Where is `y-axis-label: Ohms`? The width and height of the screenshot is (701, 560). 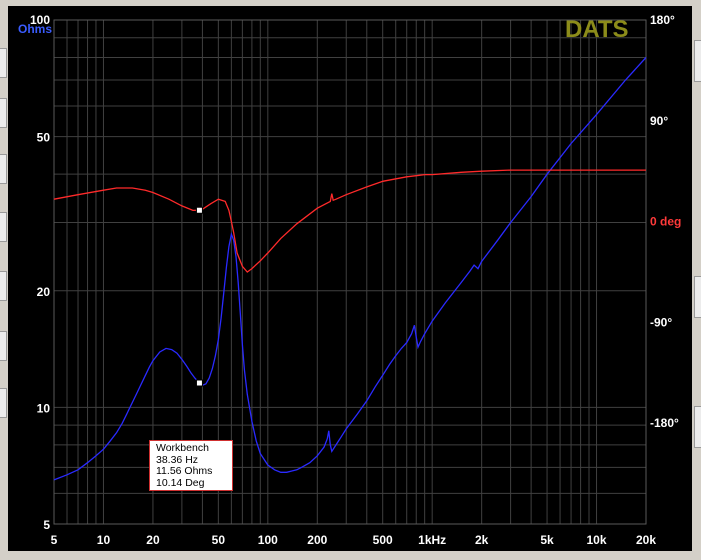
y-axis-label: Ohms is located at coordinates (35, 29).